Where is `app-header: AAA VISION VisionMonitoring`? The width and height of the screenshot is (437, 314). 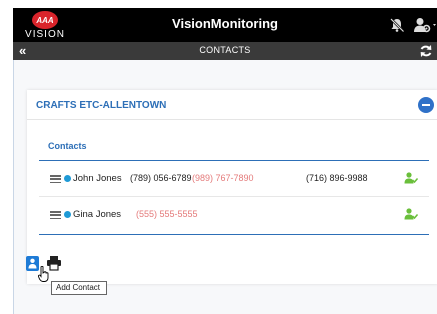 app-header: AAA VISION VisionMonitoring is located at coordinates (225, 25).